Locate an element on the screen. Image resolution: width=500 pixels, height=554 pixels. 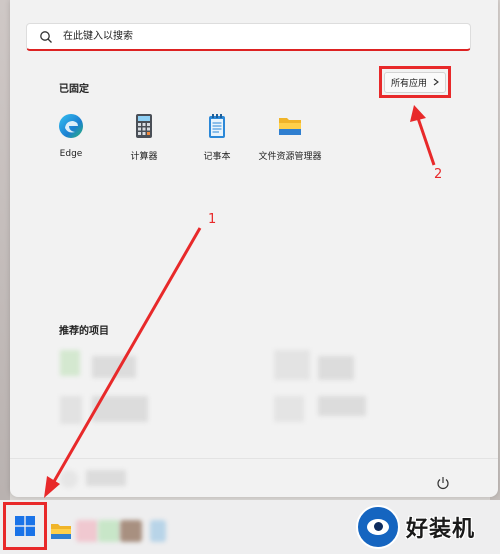
start-button-highlight is located at coordinates (25, 526).